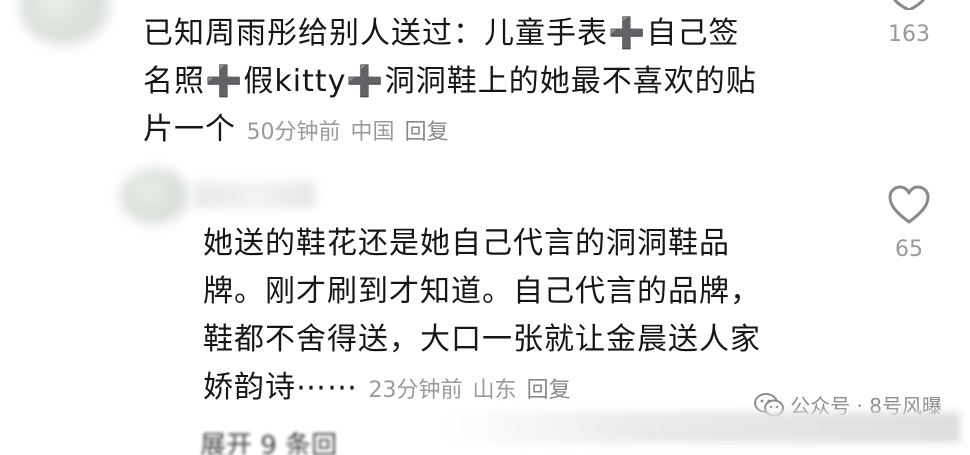 The width and height of the screenshot is (970, 455). Describe the element at coordinates (570, 81) in the screenshot. I see `comment-text-segment: 洞洞鞋上的她最不喜欢的贴` at that location.